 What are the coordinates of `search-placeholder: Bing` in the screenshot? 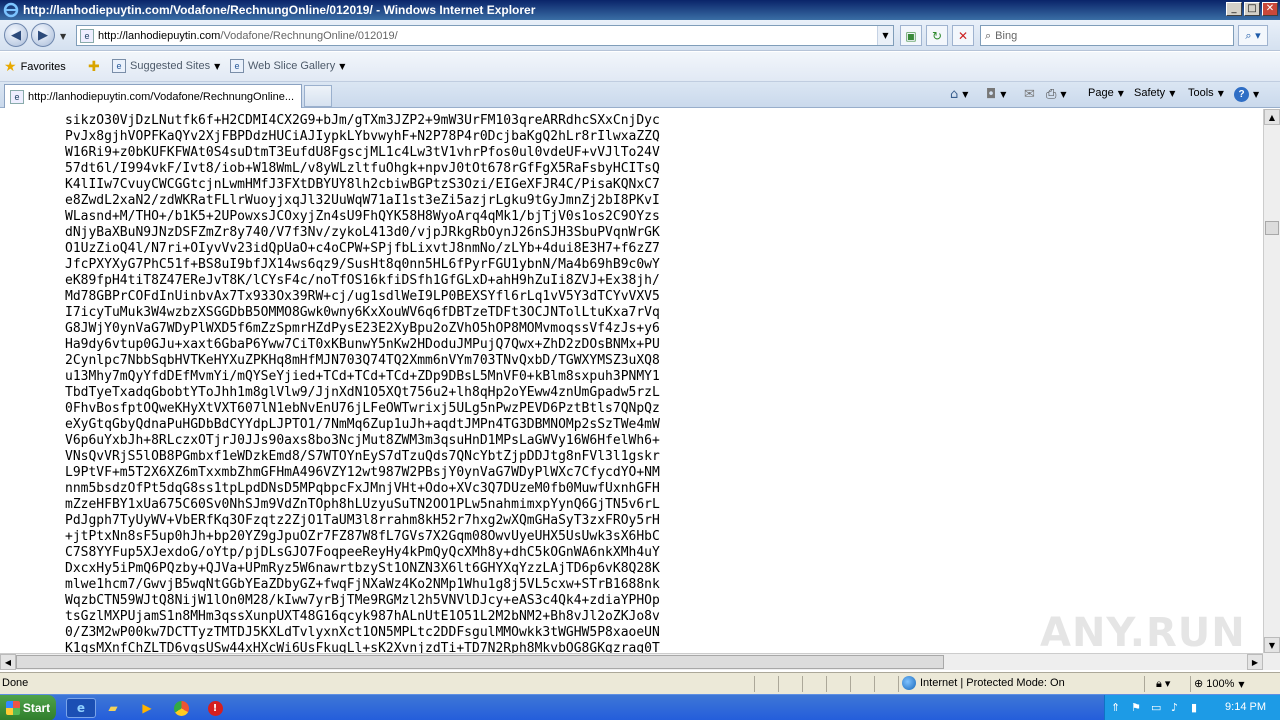 It's located at (1006, 35).